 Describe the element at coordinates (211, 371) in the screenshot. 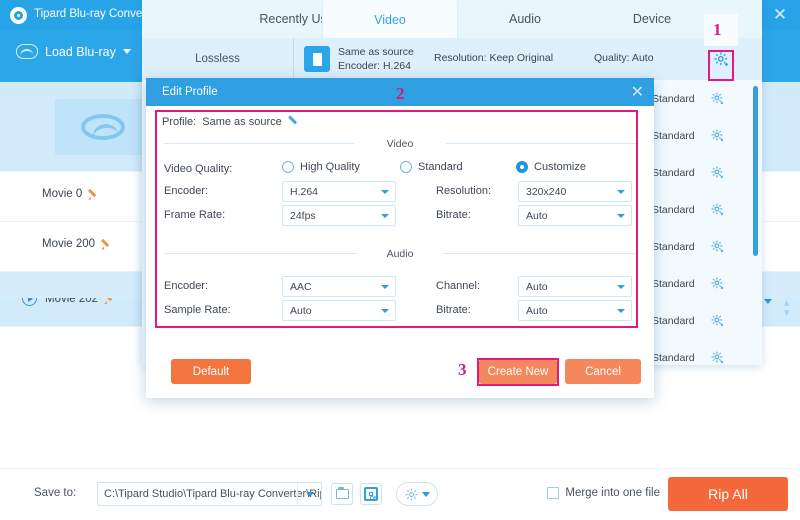

I see `default-button: Default` at that location.